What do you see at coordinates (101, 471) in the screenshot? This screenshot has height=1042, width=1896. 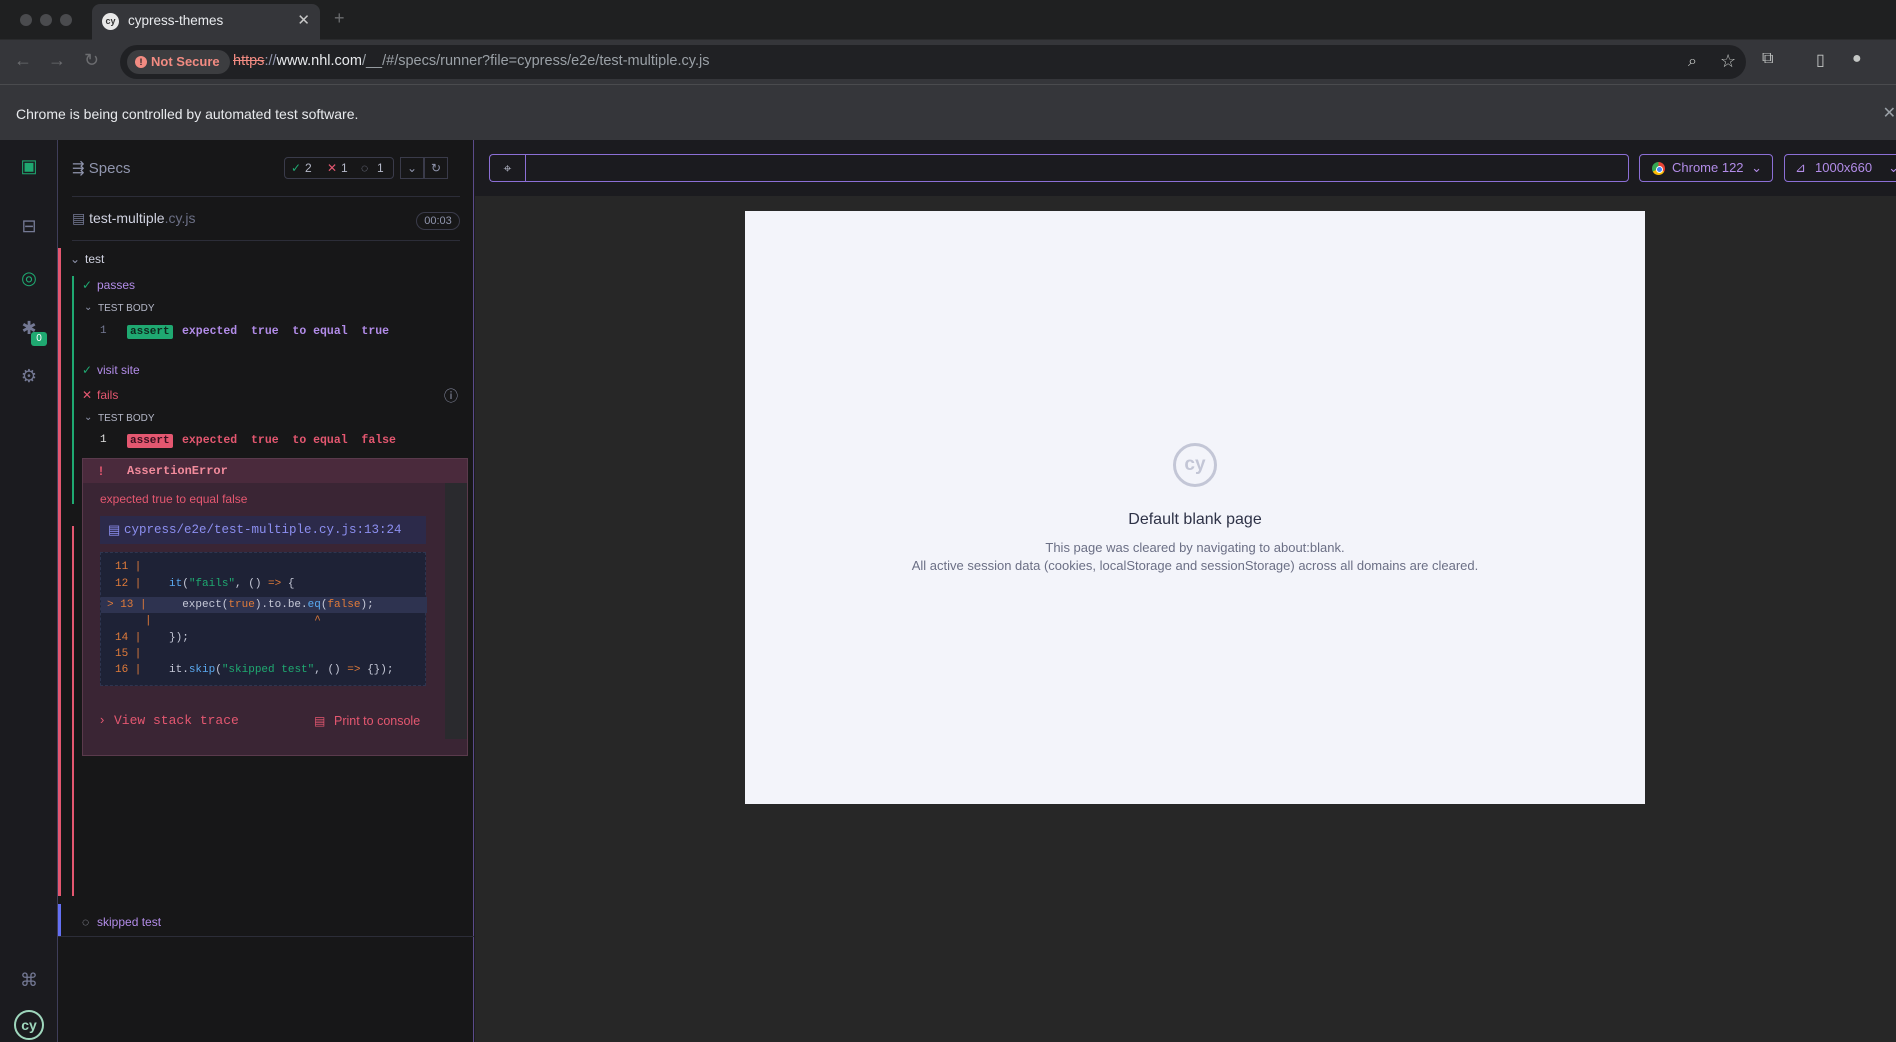 I see `error-exclamation-icon: !` at bounding box center [101, 471].